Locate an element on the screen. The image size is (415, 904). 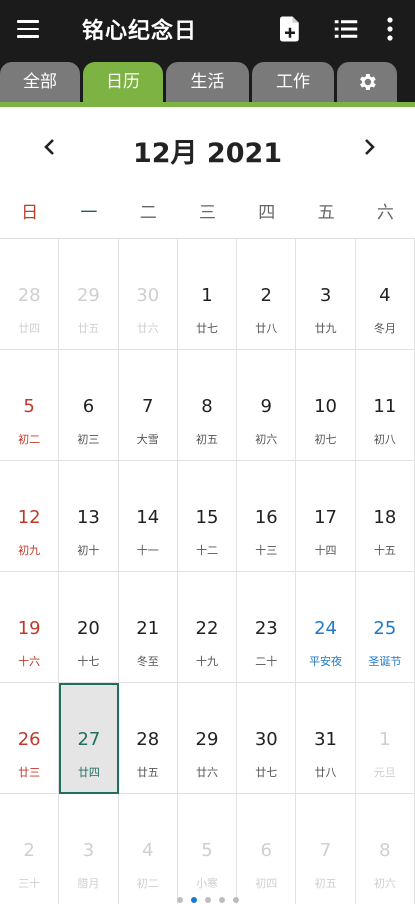
lunar-date: 廿五 is located at coordinates (88, 328).